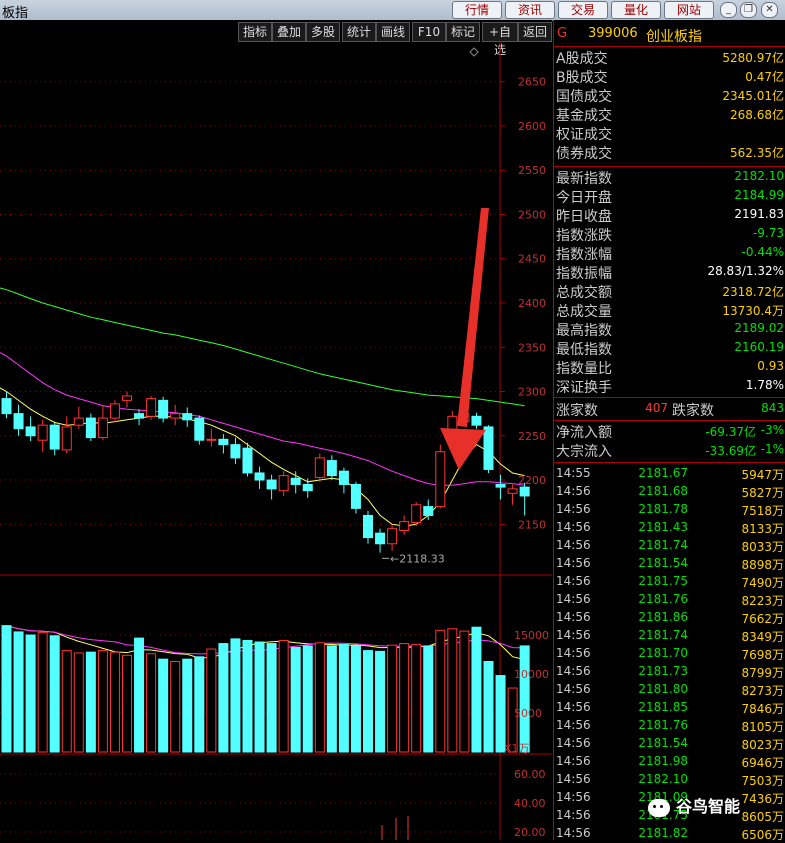  Describe the element at coordinates (582, 59) in the screenshot. I see `turnover-row-label: A股成交` at that location.